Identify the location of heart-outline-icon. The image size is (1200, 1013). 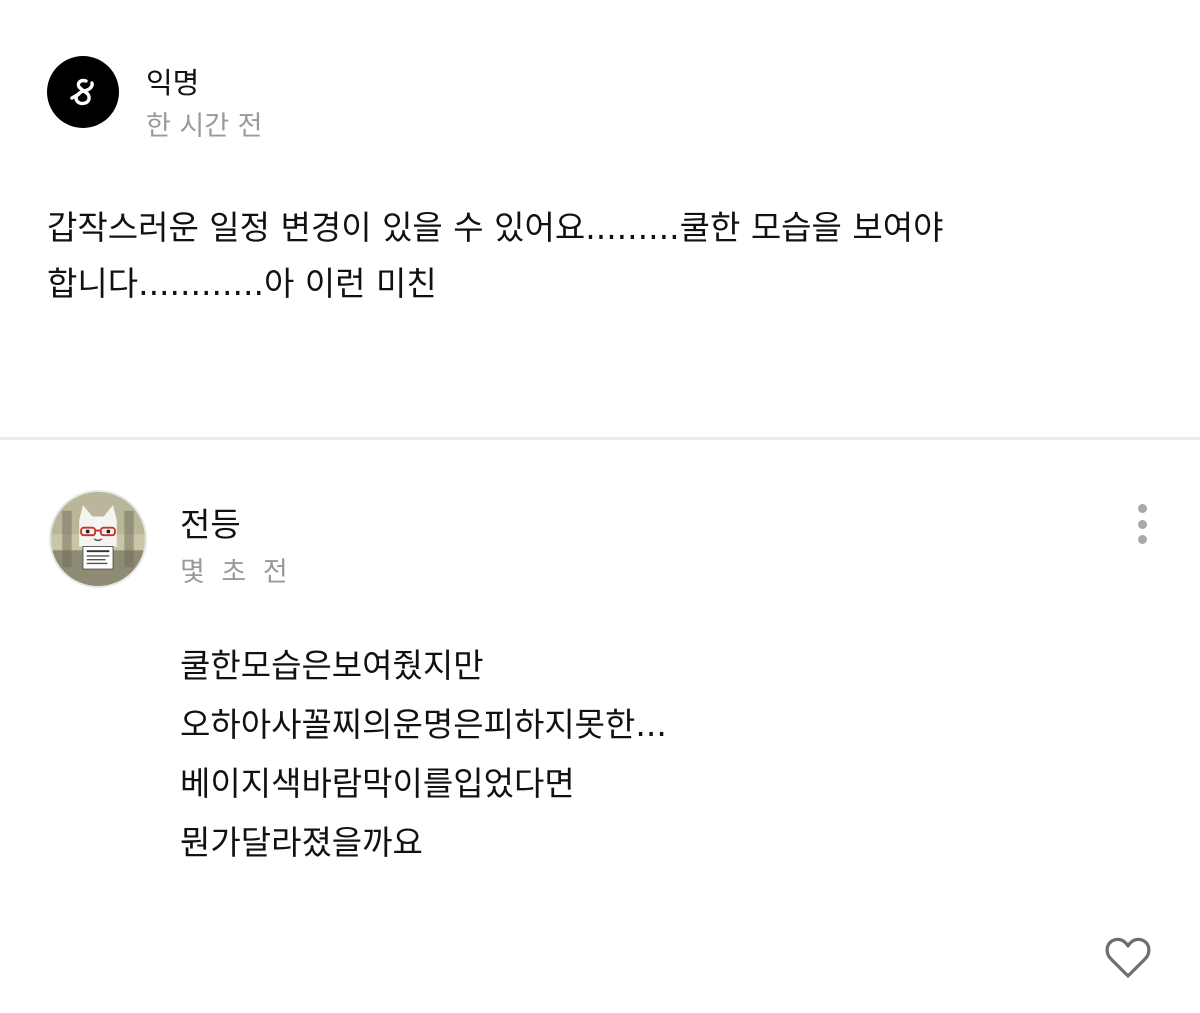
(1128, 957).